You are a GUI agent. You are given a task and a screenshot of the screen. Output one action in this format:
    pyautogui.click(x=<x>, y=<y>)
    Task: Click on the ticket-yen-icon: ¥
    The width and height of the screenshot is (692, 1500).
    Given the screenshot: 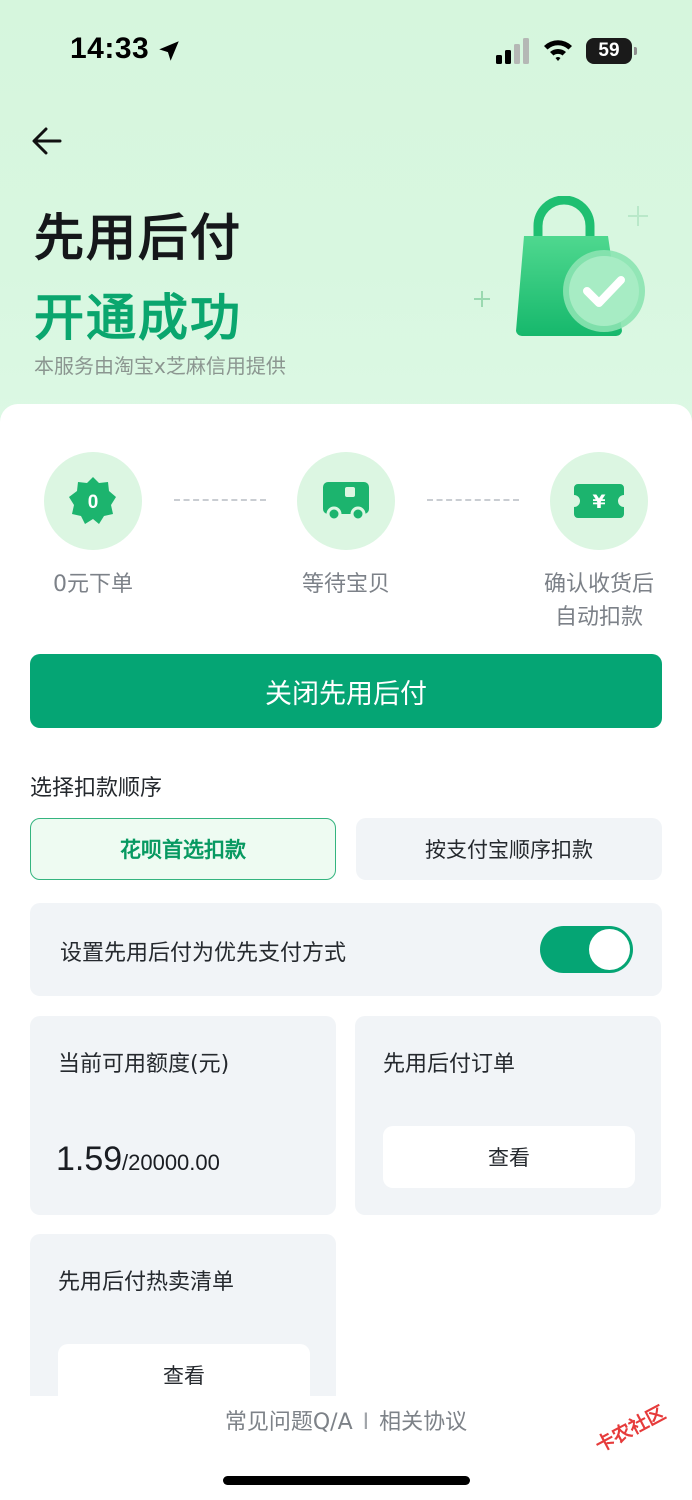 What is the action you would take?
    pyautogui.click(x=599, y=501)
    